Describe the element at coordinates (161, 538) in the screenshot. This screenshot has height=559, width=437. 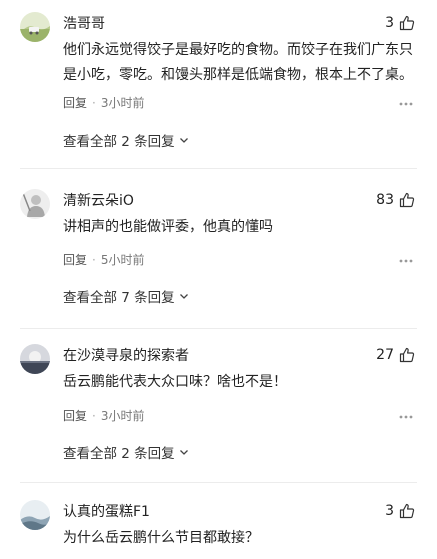
I see `comment-line: 为什么岳云鹏什么节目都敢接？` at that location.